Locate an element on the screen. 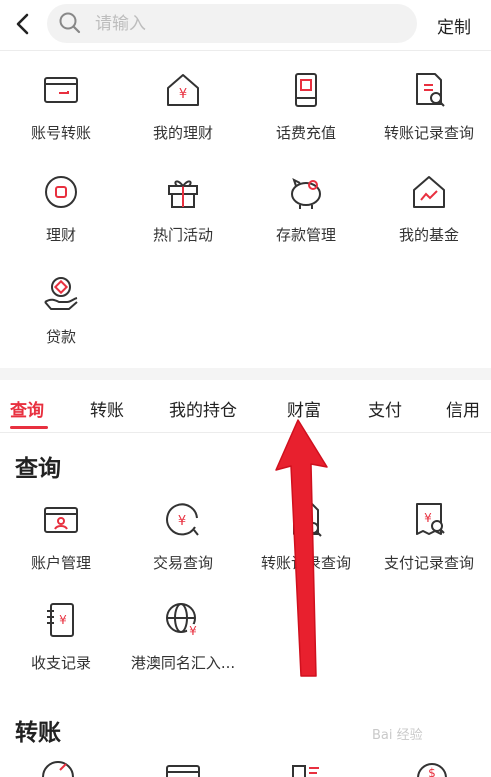  grid-item-payment-record-query: ¥ 支付记录查询 is located at coordinates (429, 545).